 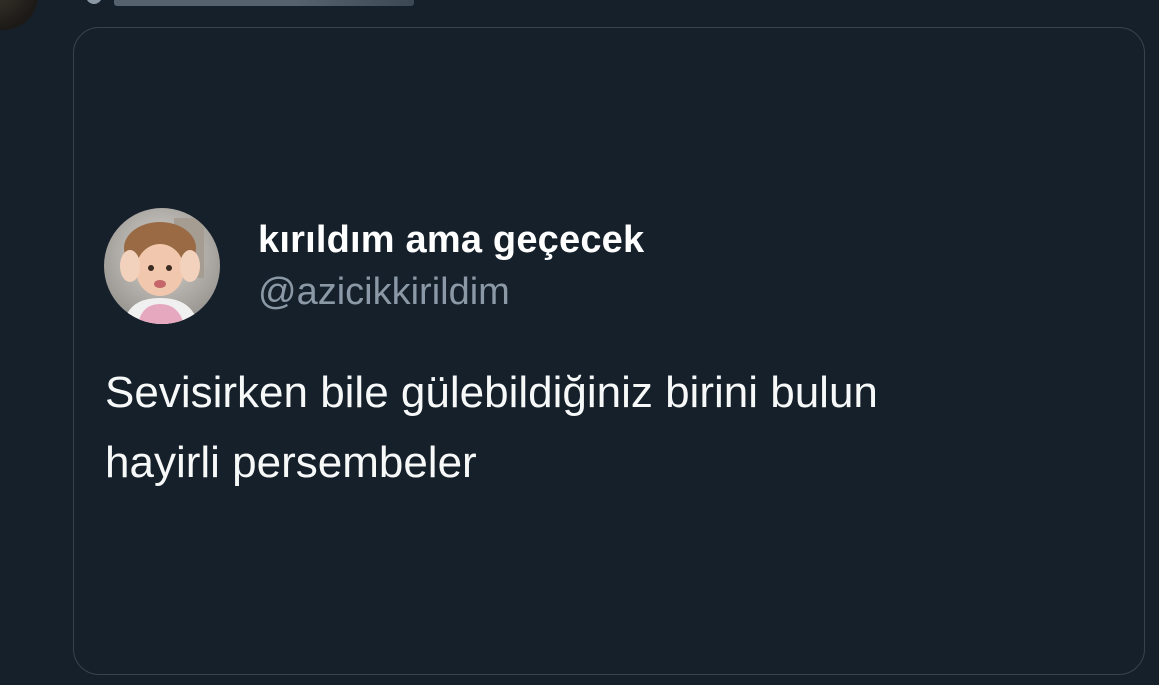 What do you see at coordinates (264, 3) in the screenshot?
I see `retweeter-name-cropped` at bounding box center [264, 3].